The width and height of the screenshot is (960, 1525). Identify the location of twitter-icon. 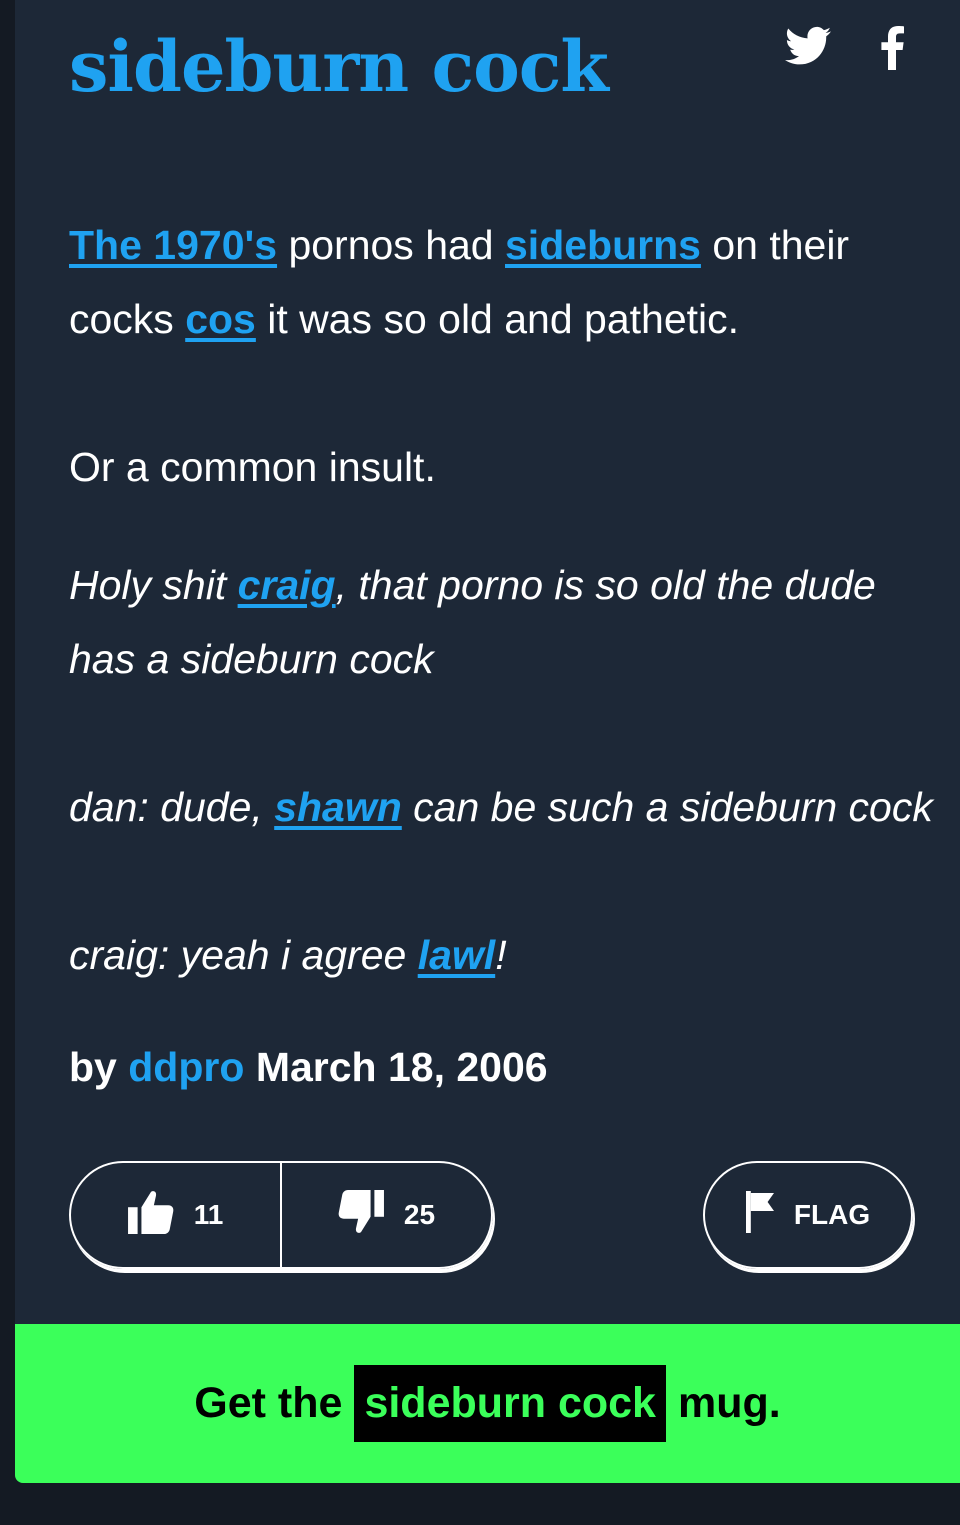
(808, 48).